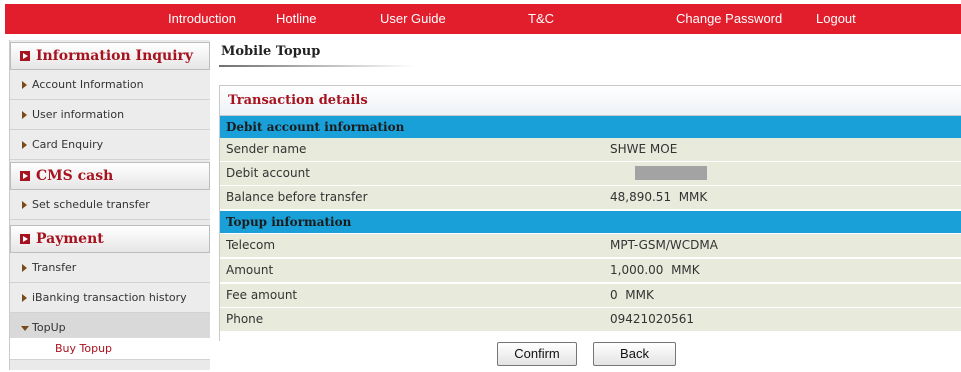 This screenshot has height=372, width=961. I want to click on sidebar-item-label: iBanking transaction history, so click(109, 297).